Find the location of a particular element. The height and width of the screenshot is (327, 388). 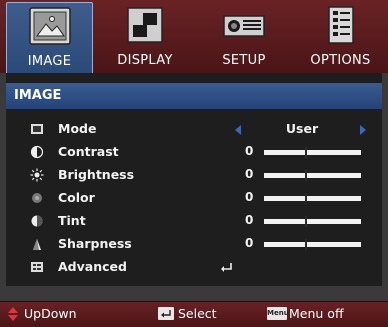

tab-label: DISPLAY is located at coordinates (145, 60).